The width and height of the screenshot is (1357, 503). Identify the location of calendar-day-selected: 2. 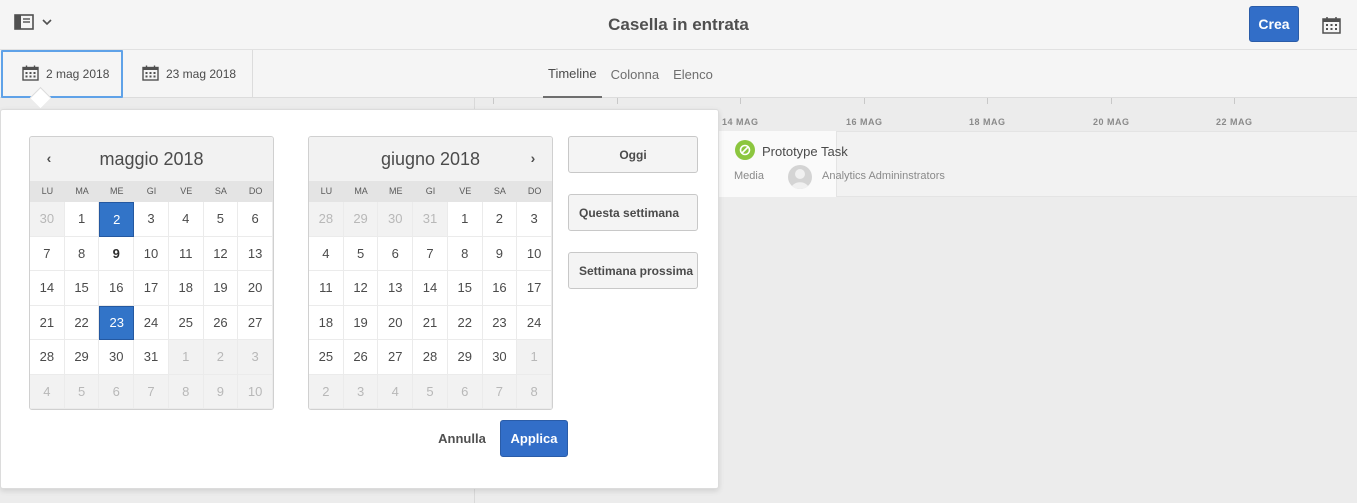
(117, 219).